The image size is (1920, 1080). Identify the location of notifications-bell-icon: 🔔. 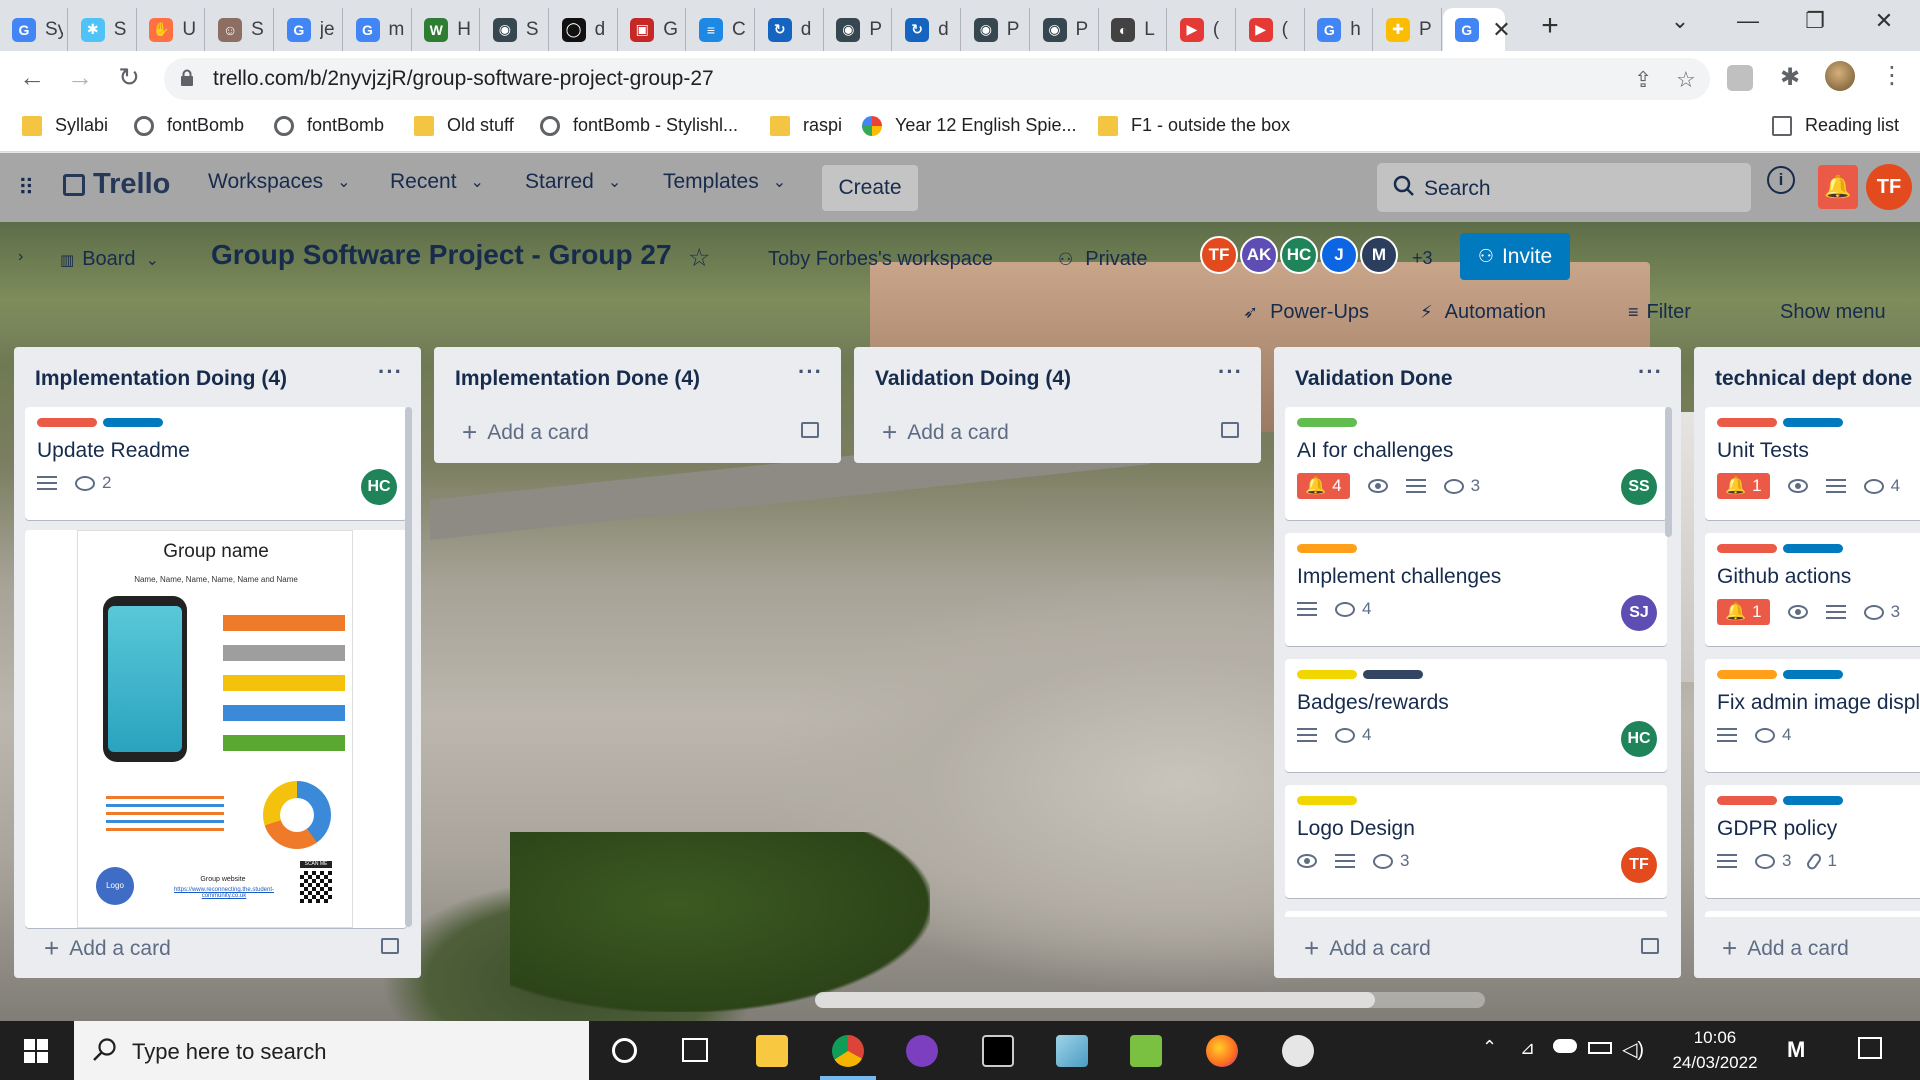
(1838, 187).